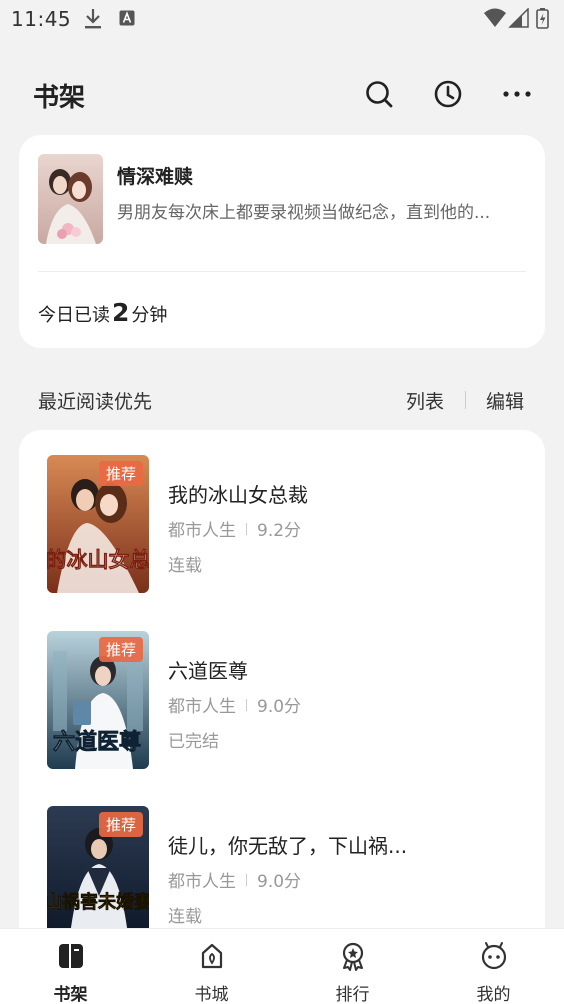  Describe the element at coordinates (95, 400) in the screenshot. I see `sort-order-label: 最近阅读优先` at that location.